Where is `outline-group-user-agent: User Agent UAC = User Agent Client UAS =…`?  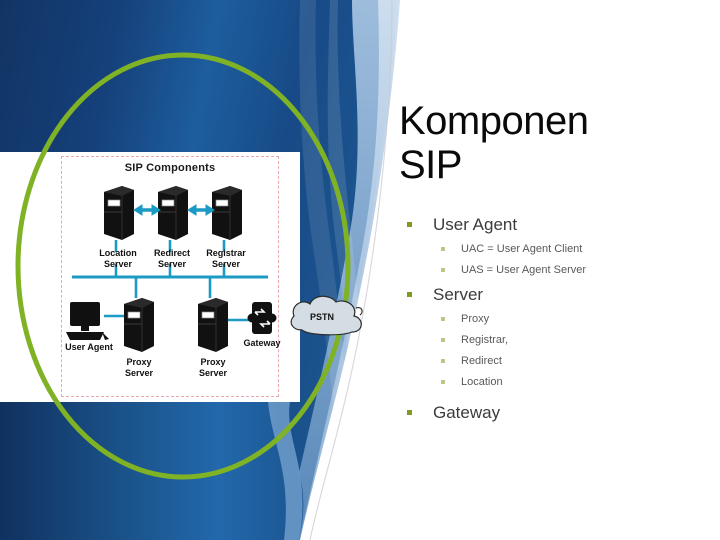
outline-group-user-agent: User Agent UAC = User Agent Client UAS =… is located at coordinates (557, 246).